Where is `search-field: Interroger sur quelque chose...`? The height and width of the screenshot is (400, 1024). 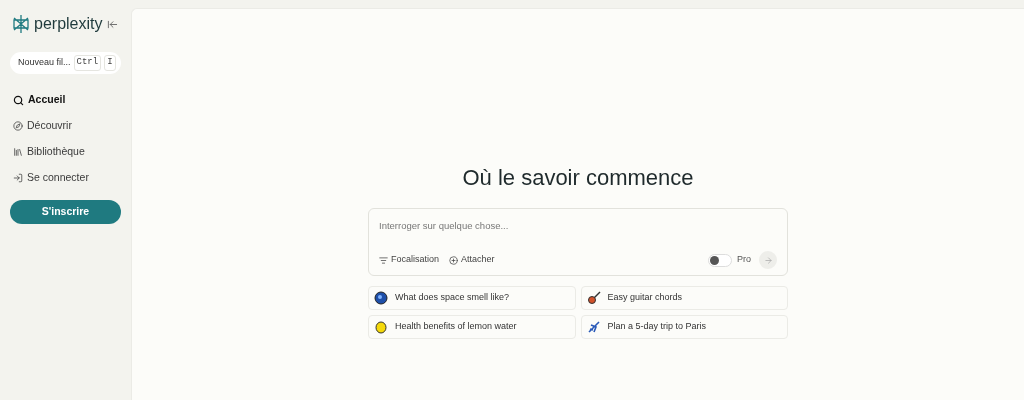
search-field: Interroger sur quelque chose... is located at coordinates (578, 226).